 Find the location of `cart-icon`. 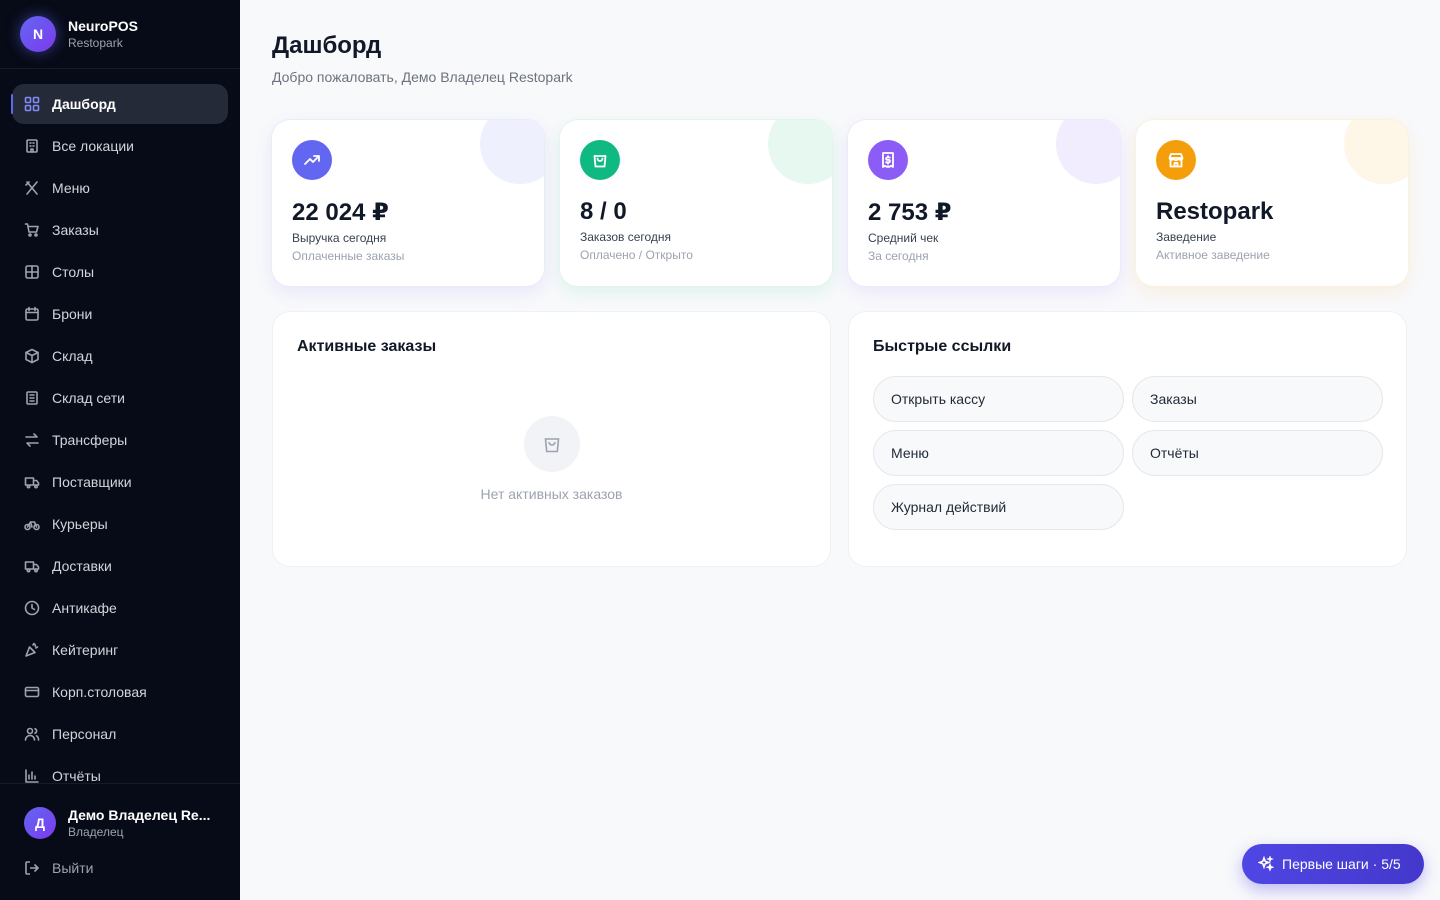

cart-icon is located at coordinates (32, 230).